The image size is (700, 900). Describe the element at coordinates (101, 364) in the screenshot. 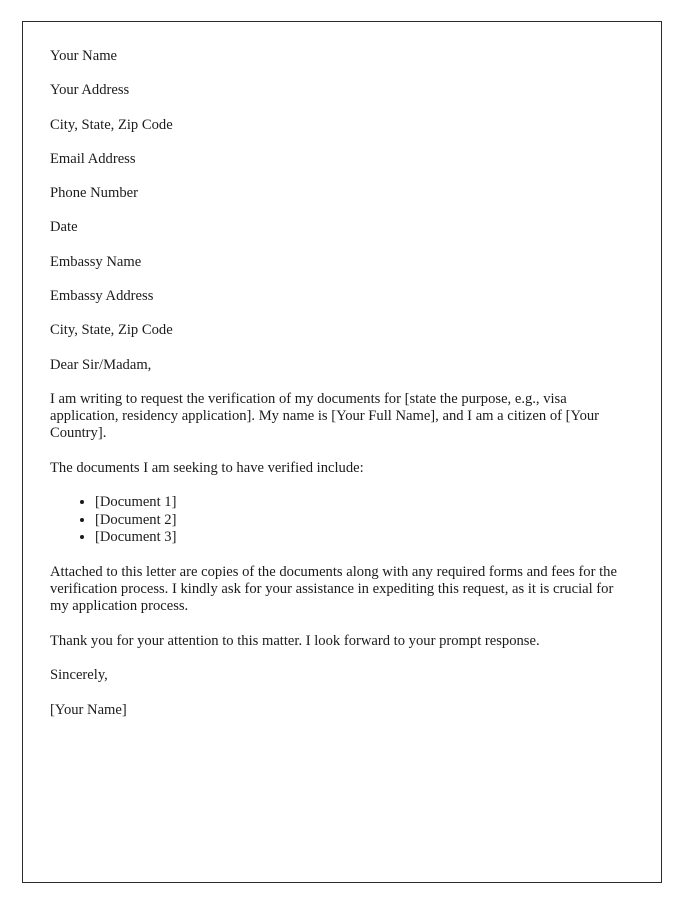

I see `salutation: Dear Sir/Madam,` at that location.